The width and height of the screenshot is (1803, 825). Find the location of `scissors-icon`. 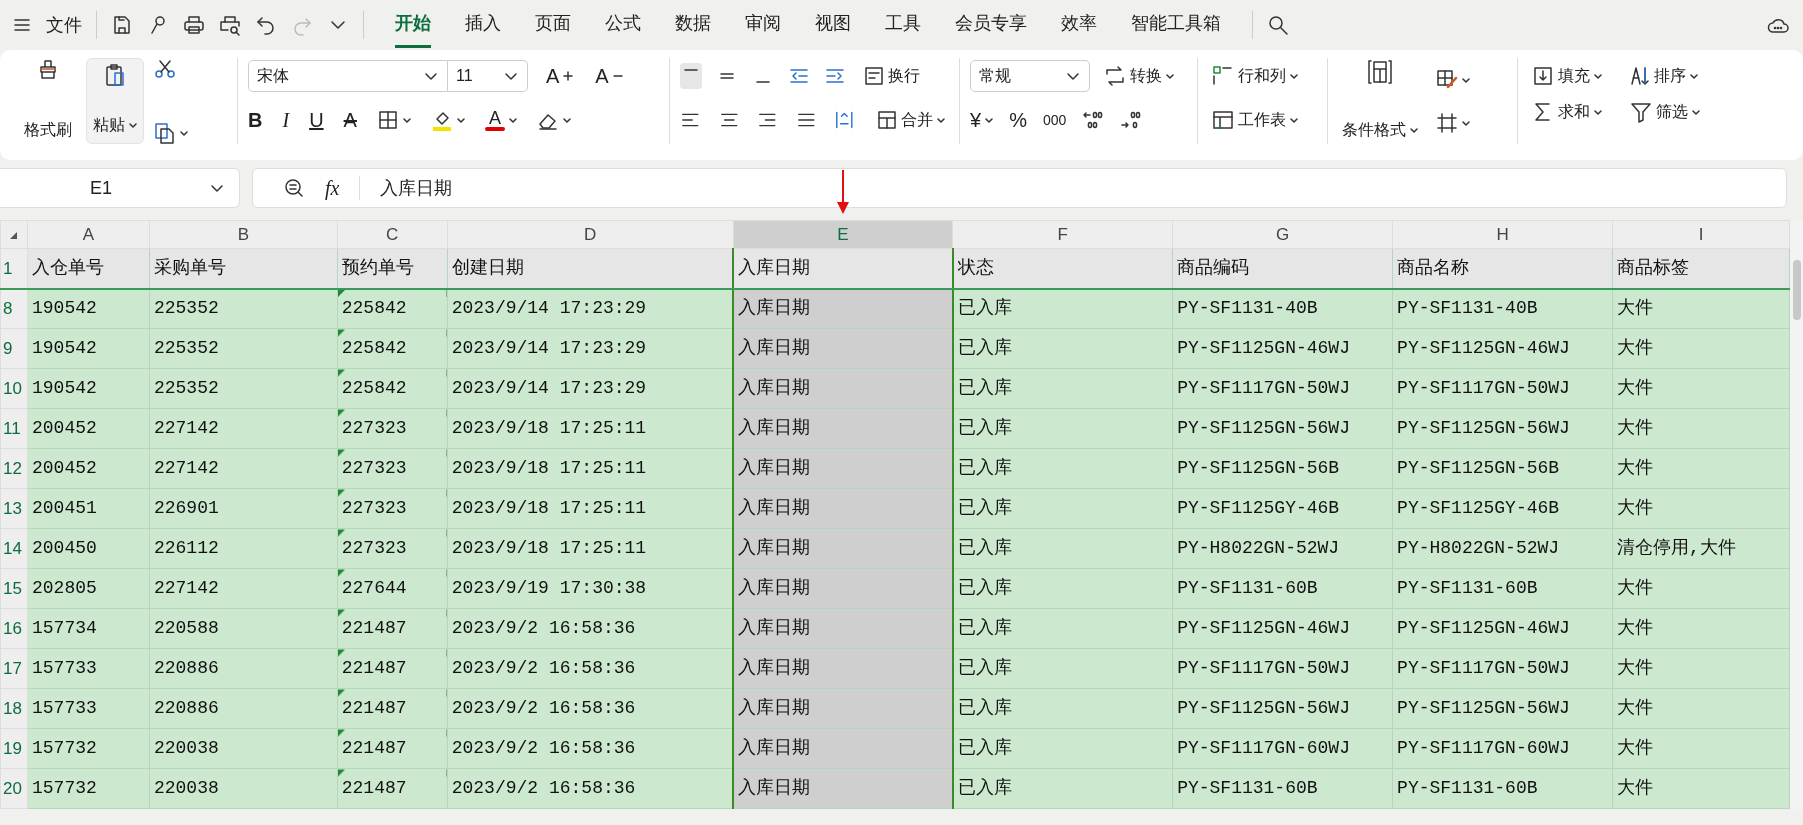

scissors-icon is located at coordinates (165, 69).